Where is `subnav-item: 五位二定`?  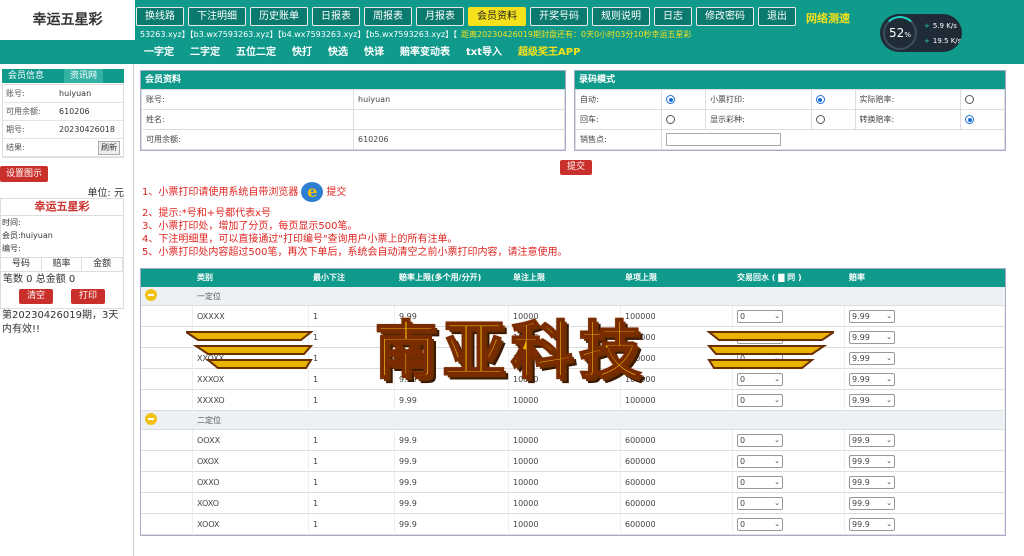
subnav-item: 五位二定 is located at coordinates (256, 53).